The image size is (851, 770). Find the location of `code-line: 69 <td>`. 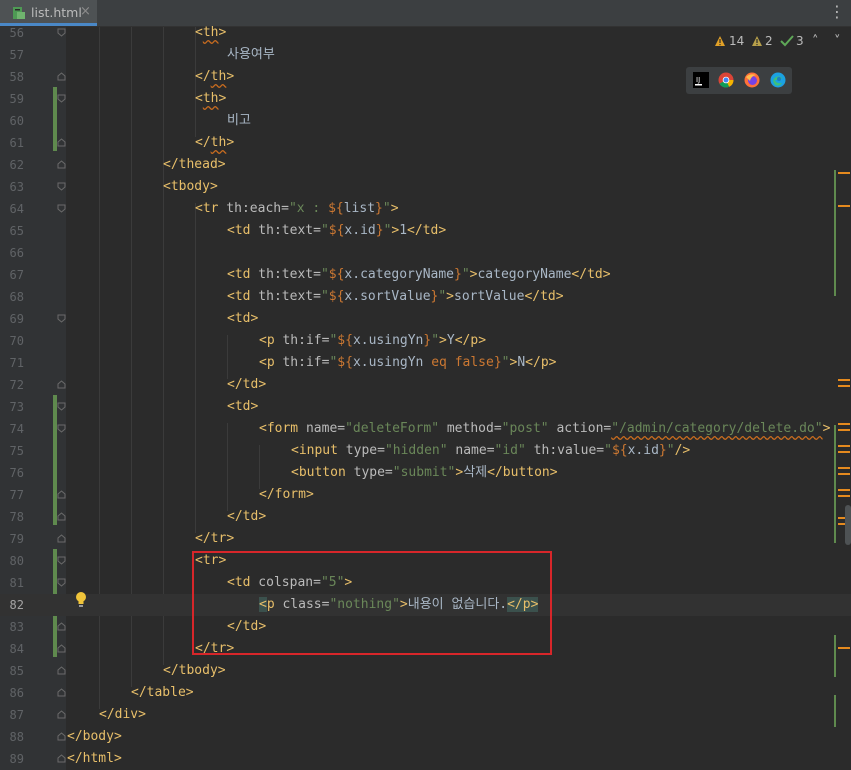

code-line: 69 <td> is located at coordinates (425, 319).